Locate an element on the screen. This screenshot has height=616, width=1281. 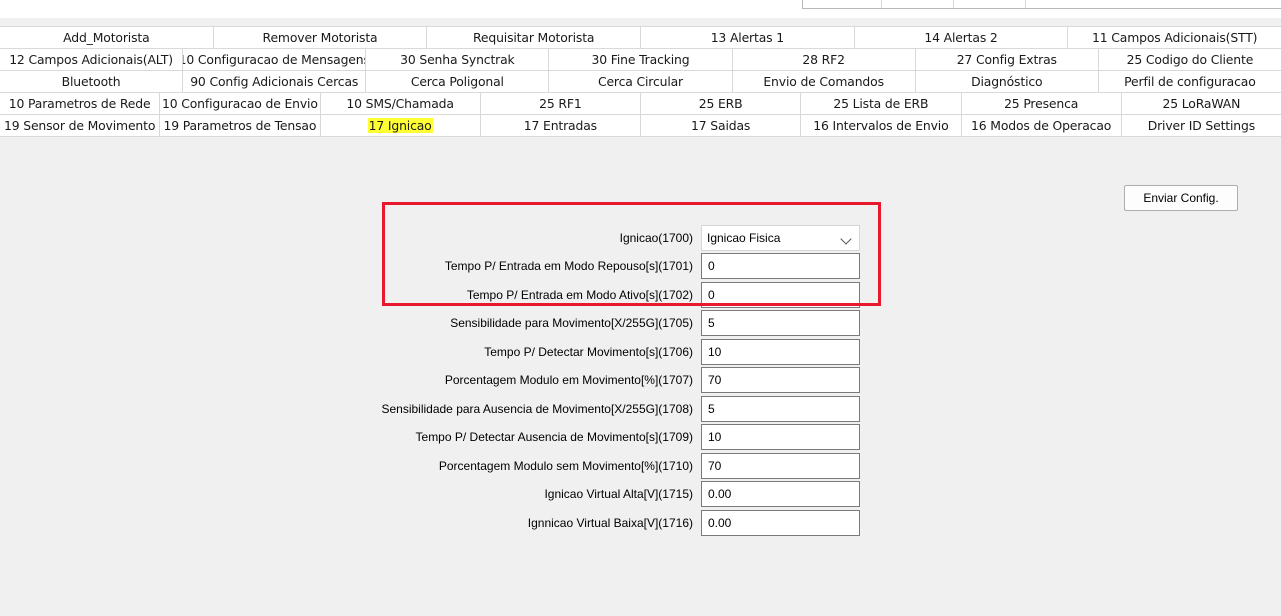
tab-label: Remover Motorista is located at coordinates (320, 37).